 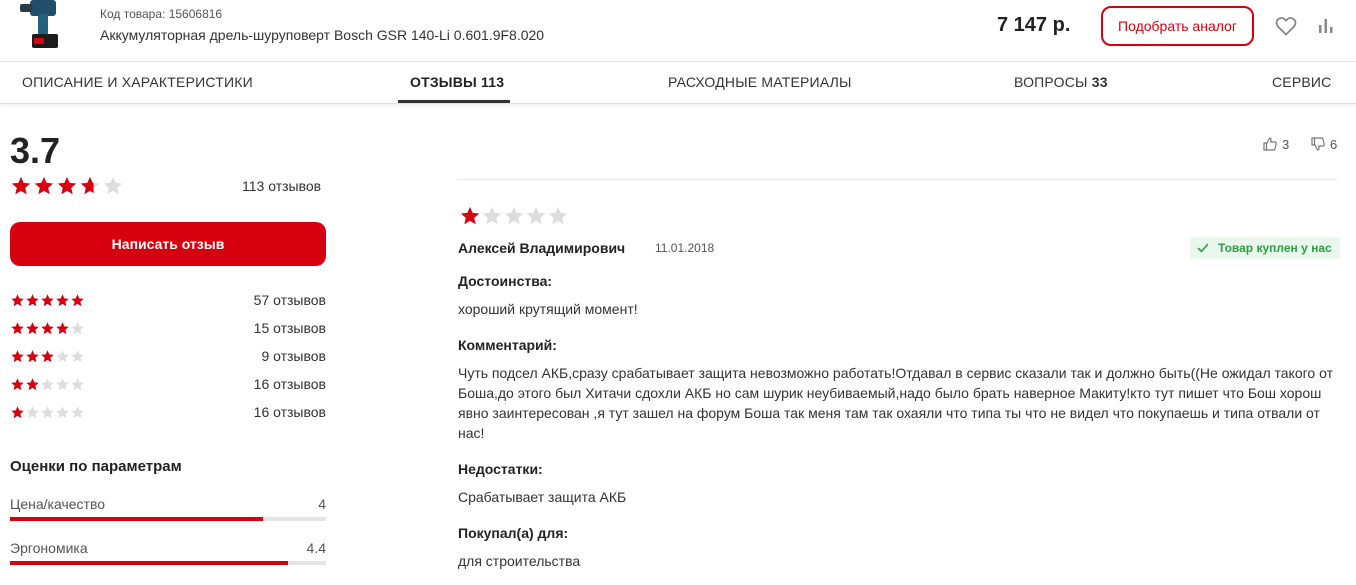 What do you see at coordinates (1203, 248) in the screenshot?
I see `check-icon` at bounding box center [1203, 248].